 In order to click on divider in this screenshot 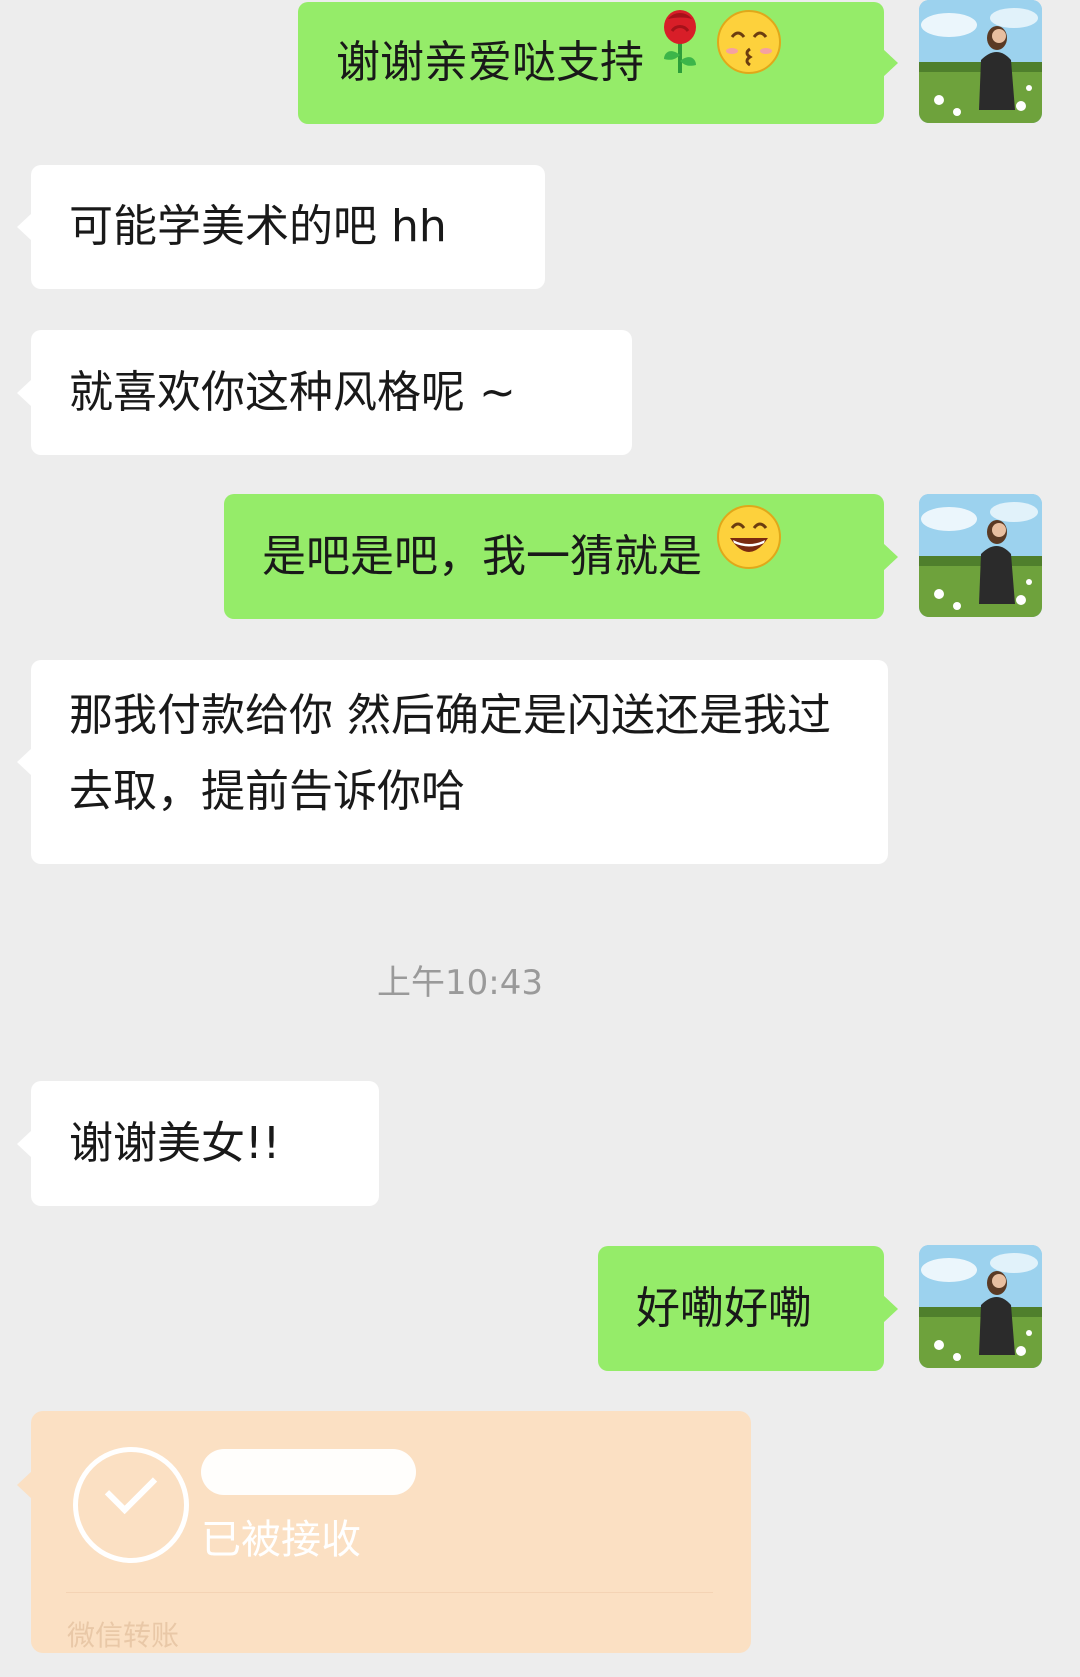, I will do `click(389, 1592)`.